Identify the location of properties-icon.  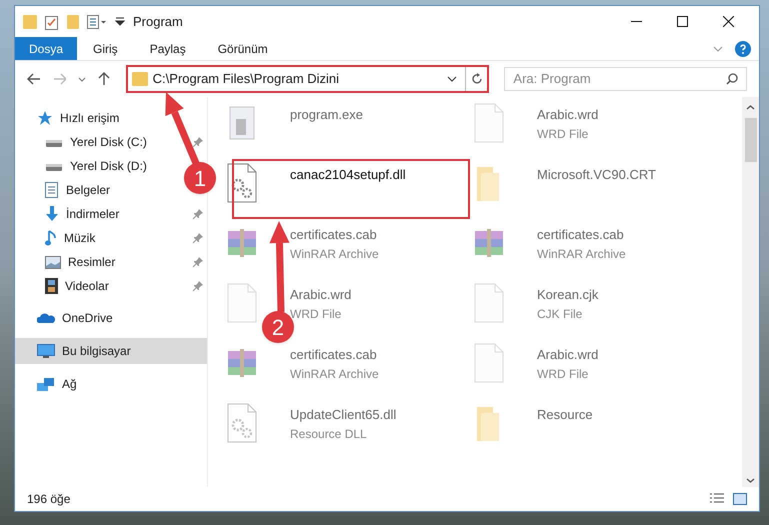
(97, 21).